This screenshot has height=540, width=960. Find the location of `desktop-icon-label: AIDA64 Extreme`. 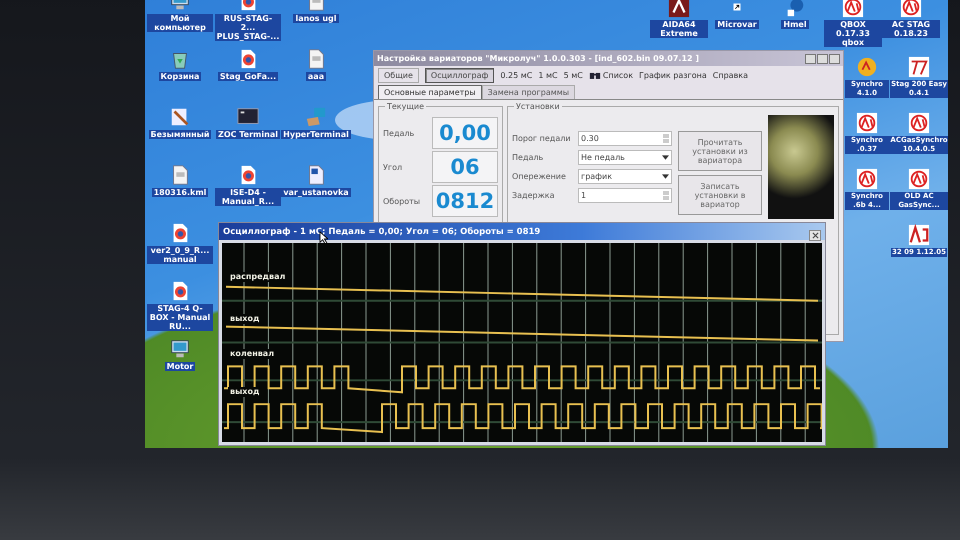

desktop-icon-label: AIDA64 Extreme is located at coordinates (679, 29).